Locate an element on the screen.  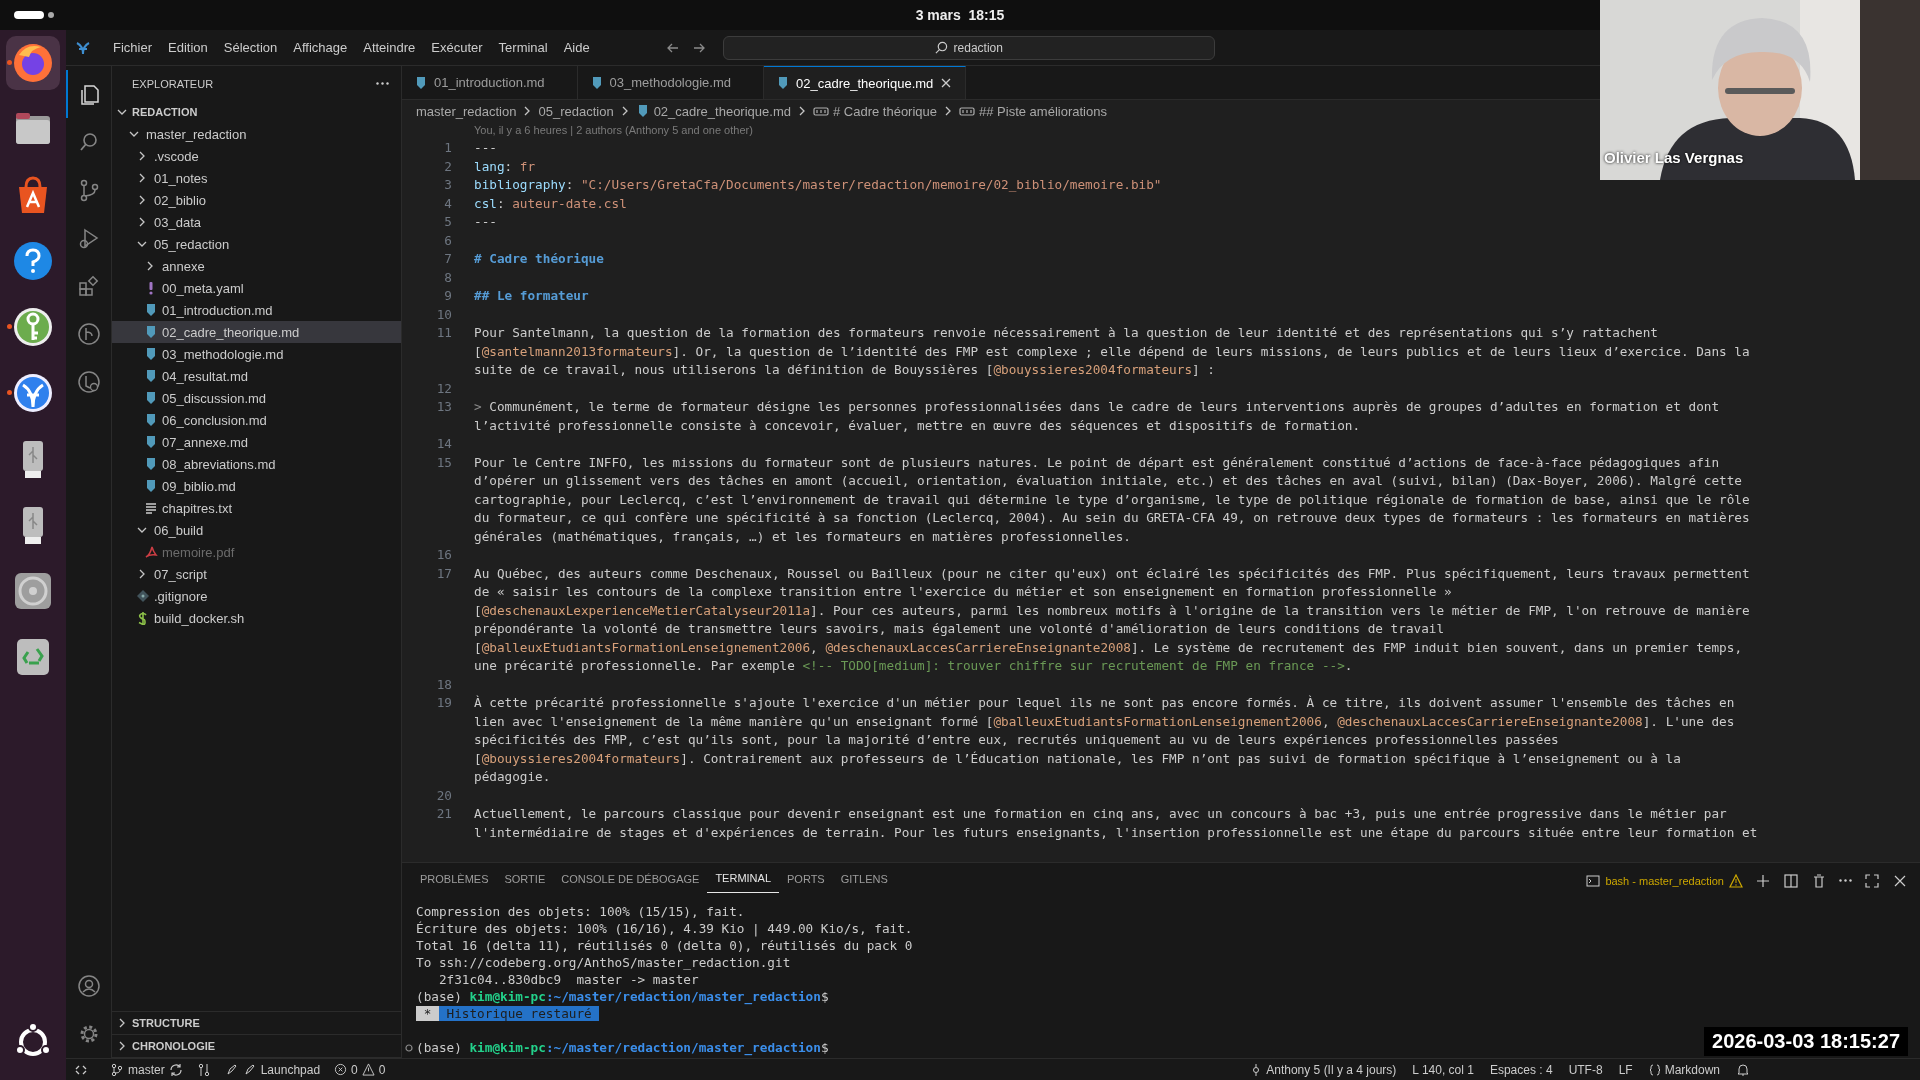
terminal-icon is located at coordinates (1593, 880).